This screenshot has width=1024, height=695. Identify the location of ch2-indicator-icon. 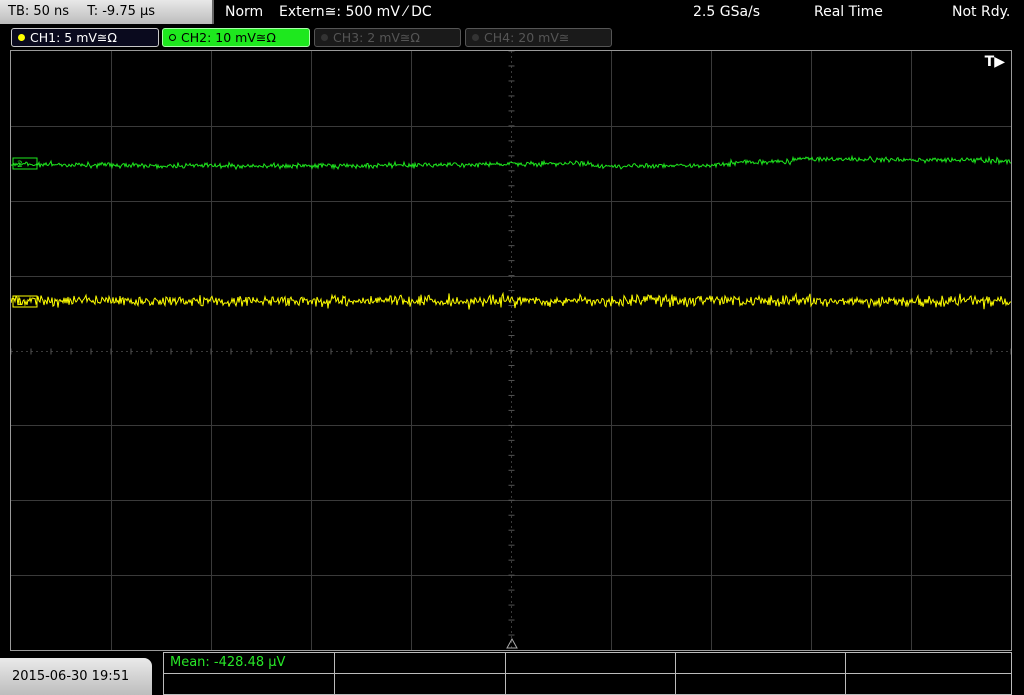
(172, 37).